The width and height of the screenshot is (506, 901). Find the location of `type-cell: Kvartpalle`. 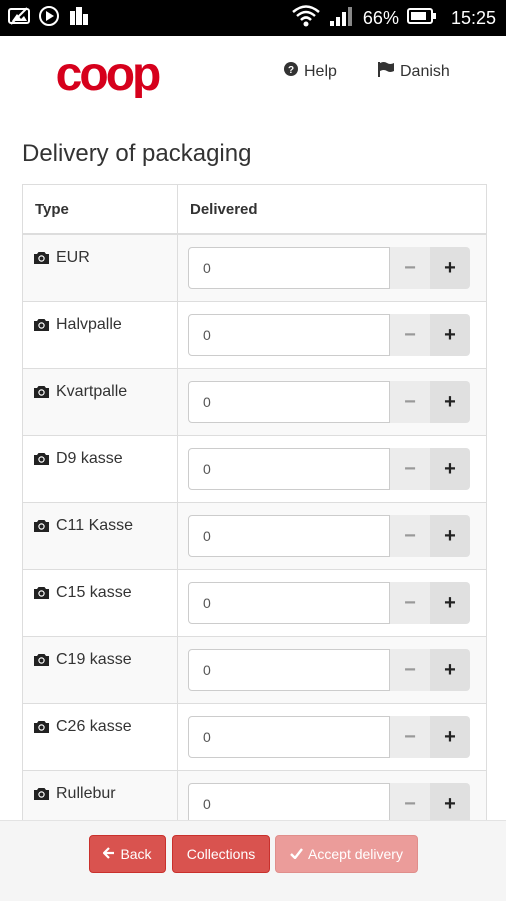

type-cell: Kvartpalle is located at coordinates (100, 402).